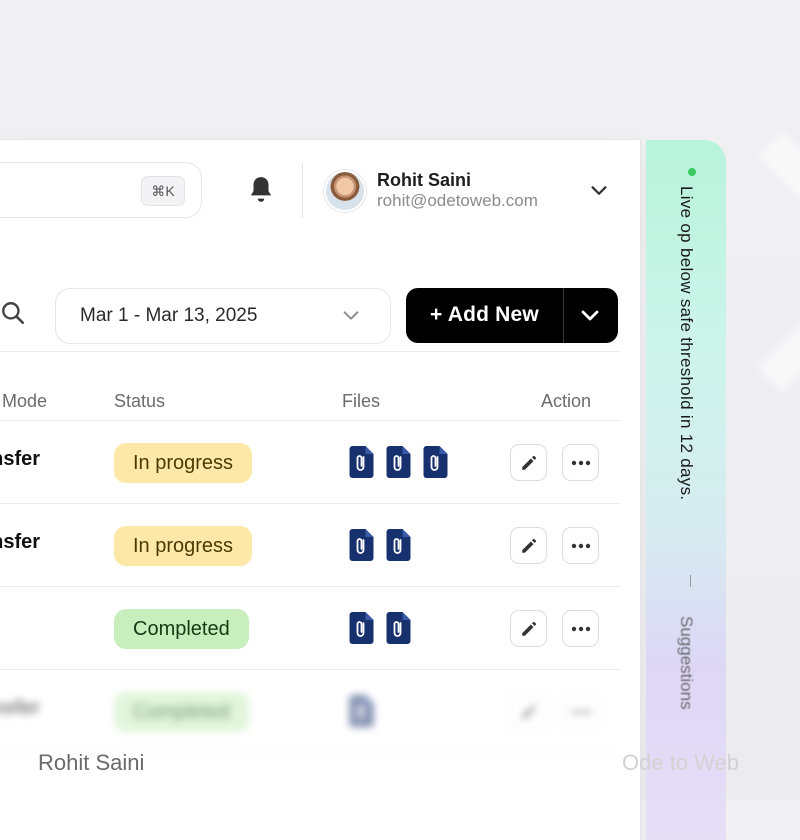  Describe the element at coordinates (686, 343) in the screenshot. I see `alert-text: Live op below safe threshold in 12 days.` at that location.